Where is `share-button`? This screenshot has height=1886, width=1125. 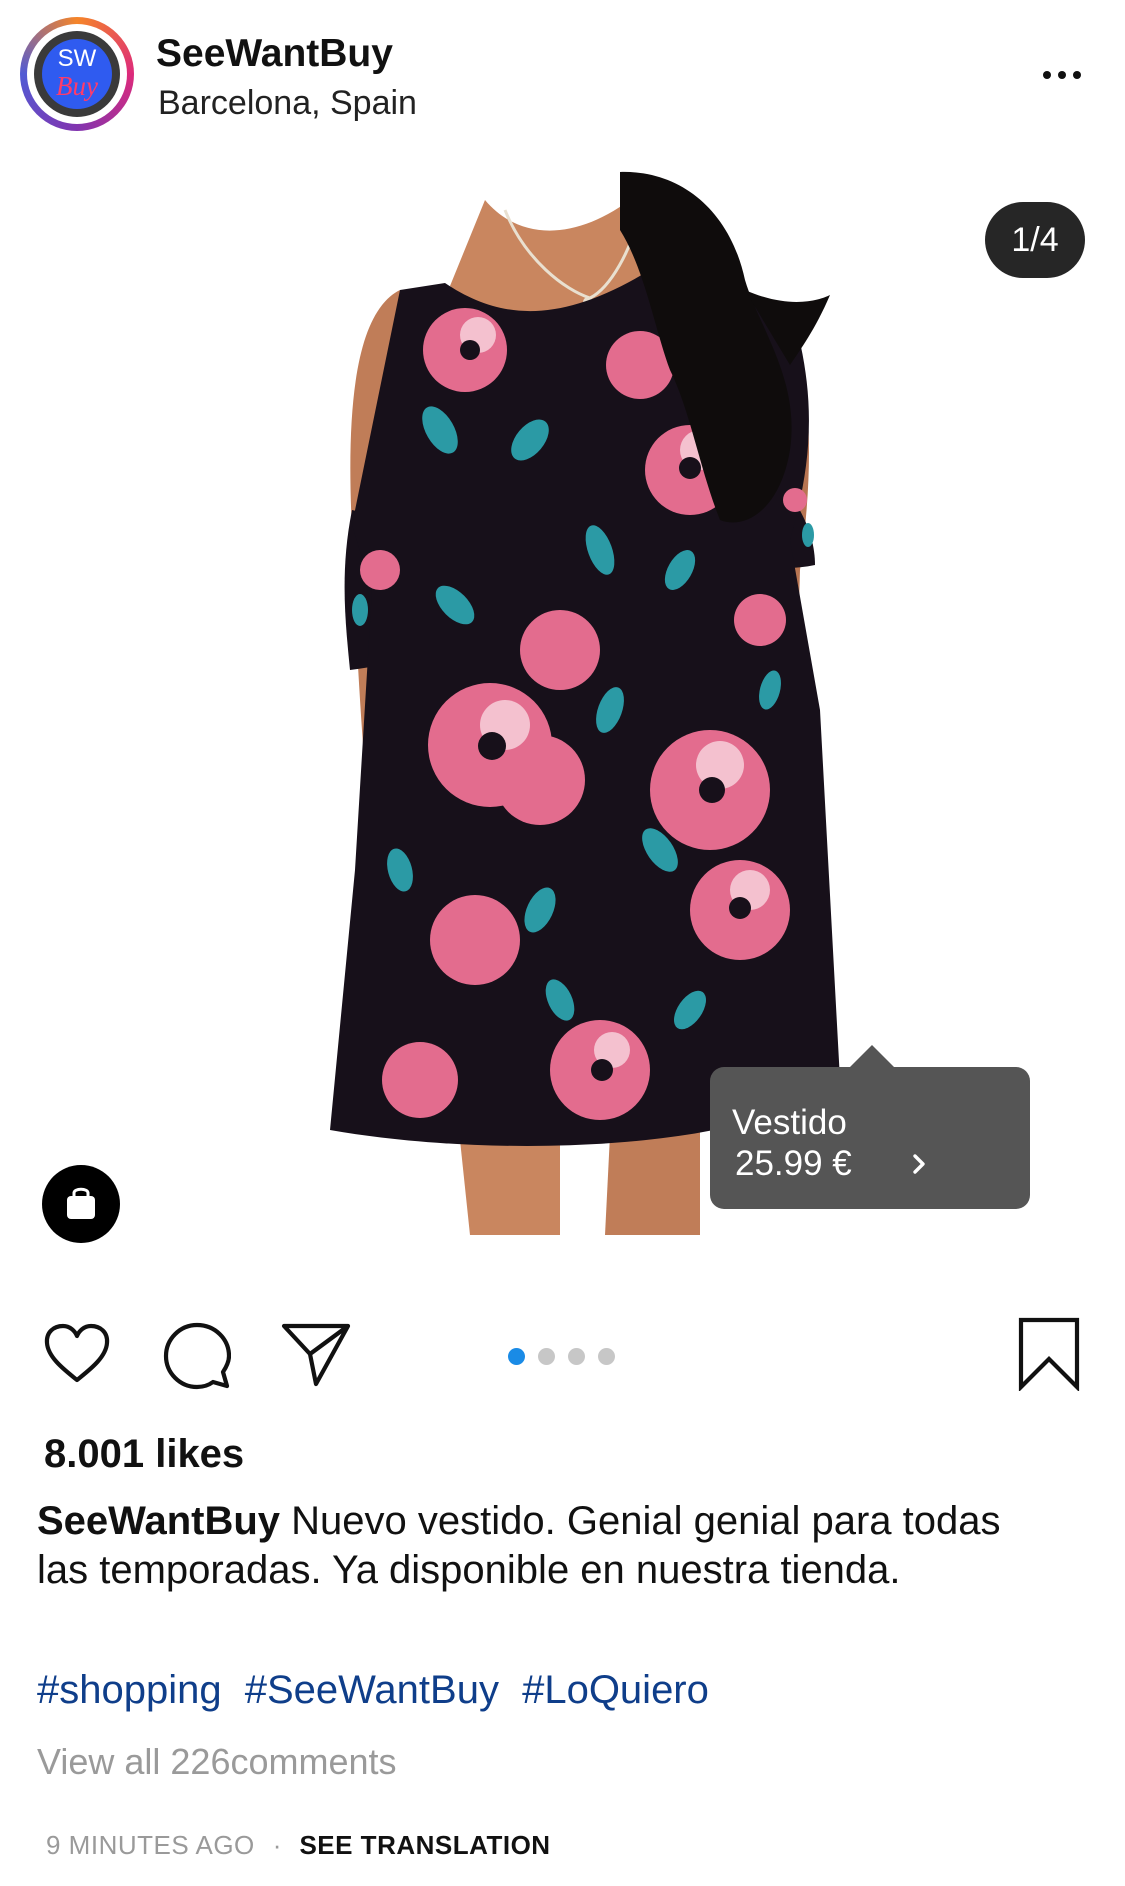
share-button is located at coordinates (316, 1355).